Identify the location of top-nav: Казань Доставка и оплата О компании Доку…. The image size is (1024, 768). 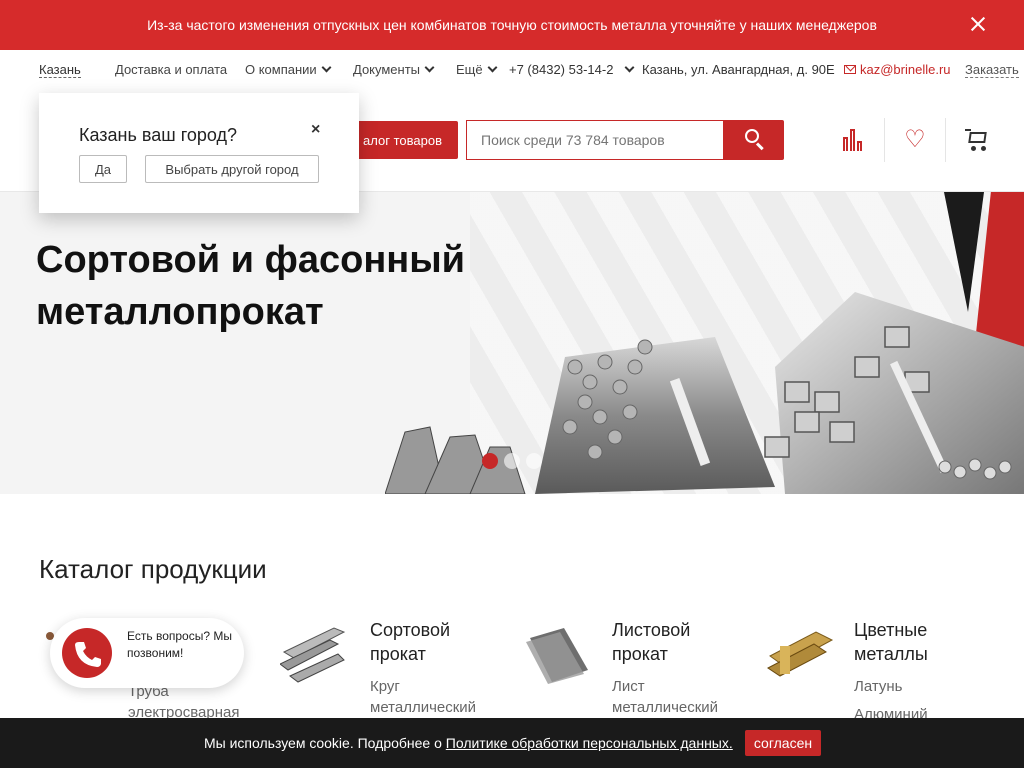
(512, 70).